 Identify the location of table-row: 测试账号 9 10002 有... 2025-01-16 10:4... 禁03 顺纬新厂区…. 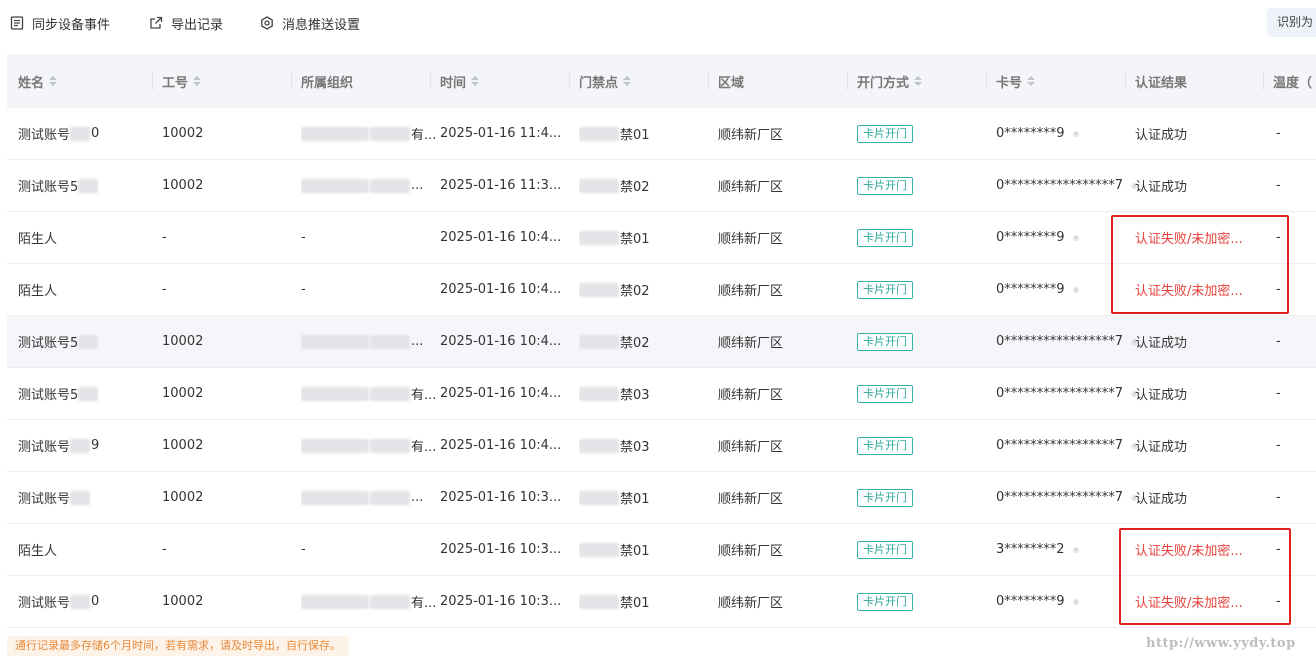
(661, 446).